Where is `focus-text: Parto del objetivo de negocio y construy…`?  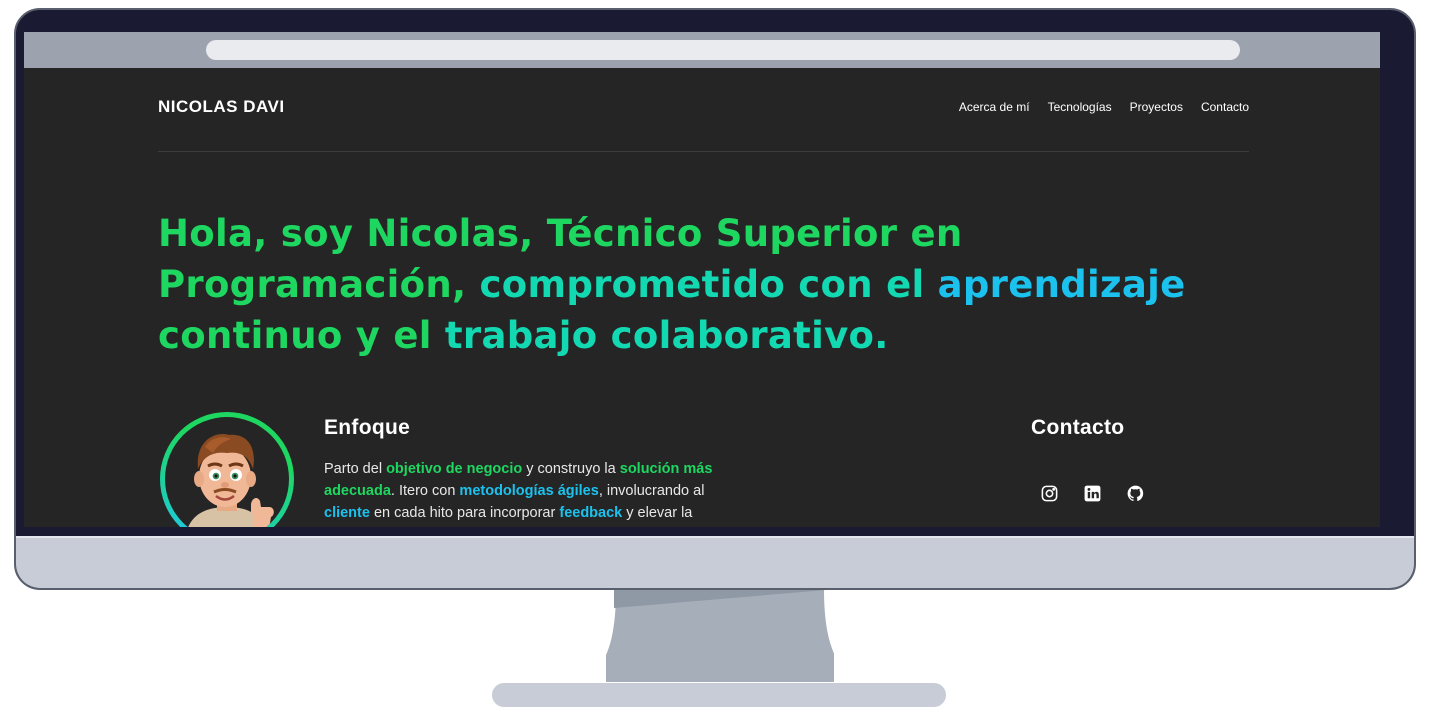 focus-text: Parto del objetivo de negocio y construy… is located at coordinates (534, 492).